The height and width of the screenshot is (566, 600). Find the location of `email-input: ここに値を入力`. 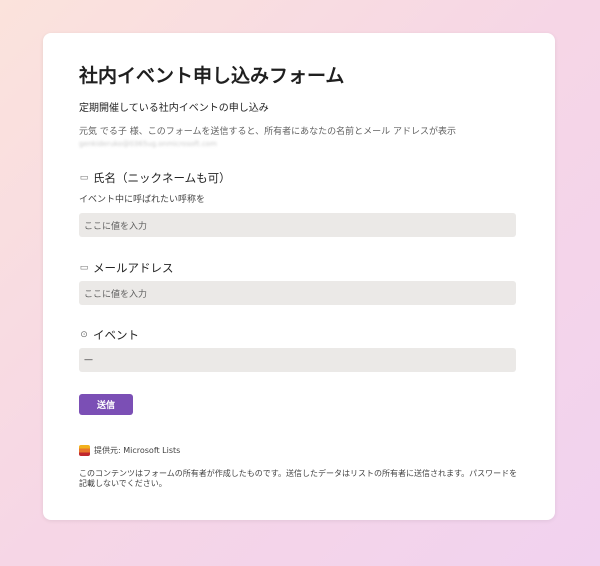

email-input: ここに値を入力 is located at coordinates (297, 293).